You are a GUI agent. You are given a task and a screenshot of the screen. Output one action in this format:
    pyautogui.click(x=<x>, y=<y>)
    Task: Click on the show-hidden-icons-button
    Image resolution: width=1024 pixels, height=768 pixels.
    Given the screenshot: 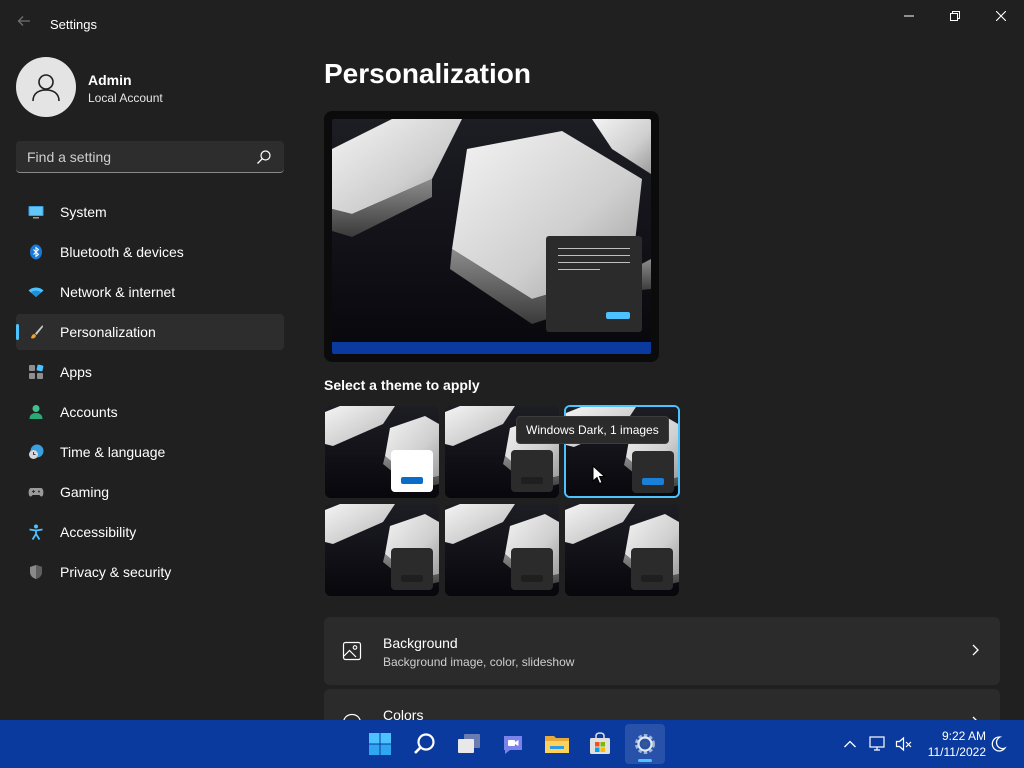 What is the action you would take?
    pyautogui.click(x=850, y=744)
    